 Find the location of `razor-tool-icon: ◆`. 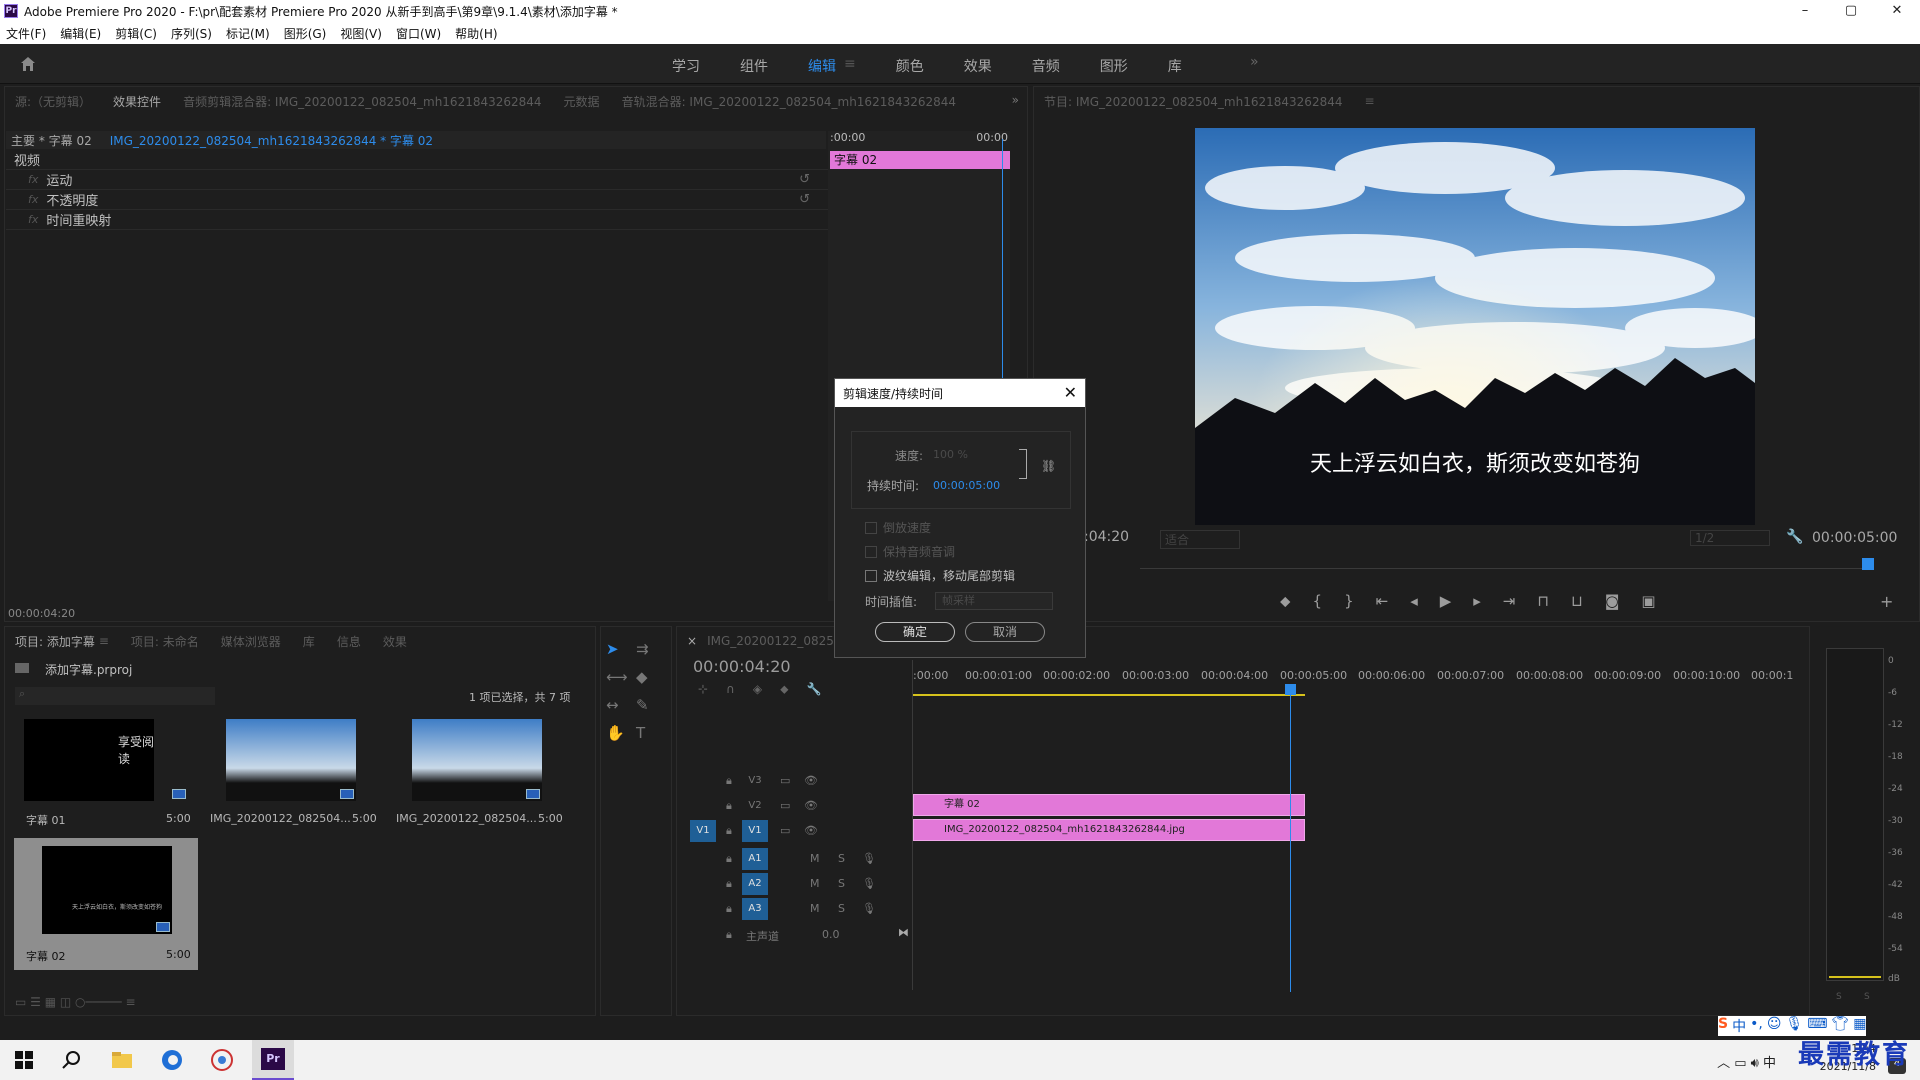

razor-tool-icon: ◆ is located at coordinates (651, 677).